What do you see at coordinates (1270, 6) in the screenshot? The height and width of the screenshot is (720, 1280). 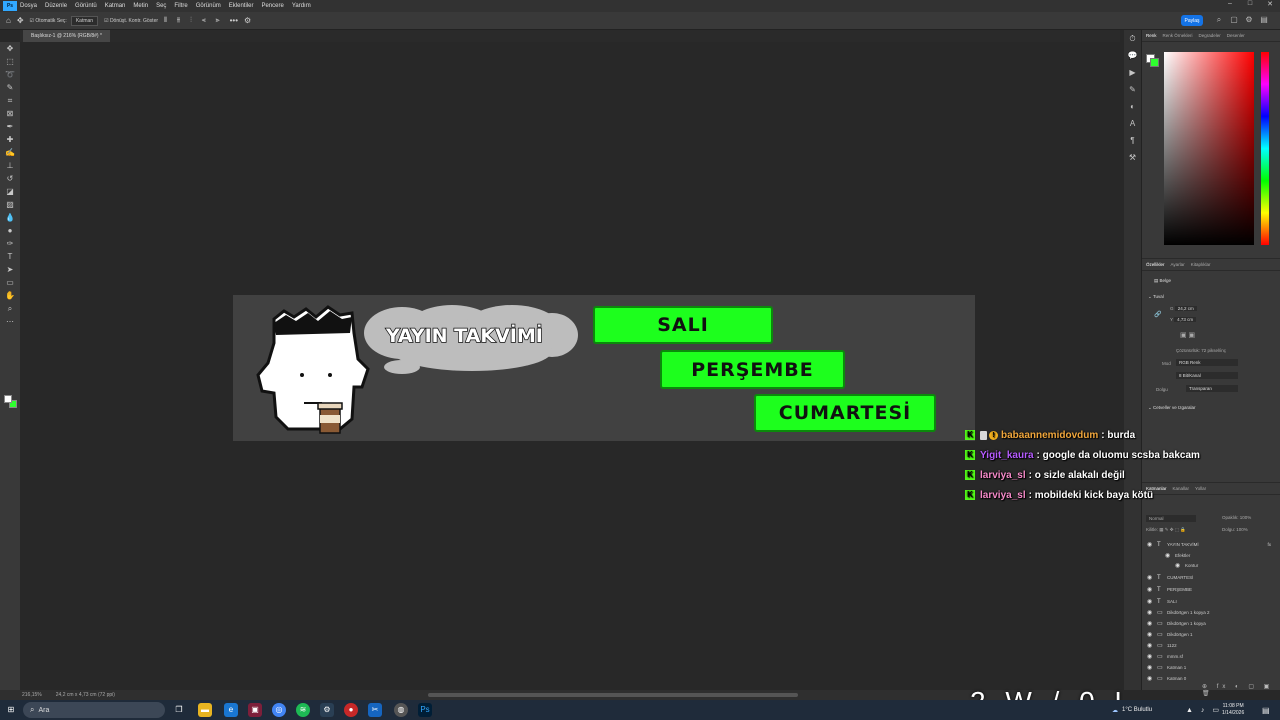 I see `close-icon: ✕` at bounding box center [1270, 6].